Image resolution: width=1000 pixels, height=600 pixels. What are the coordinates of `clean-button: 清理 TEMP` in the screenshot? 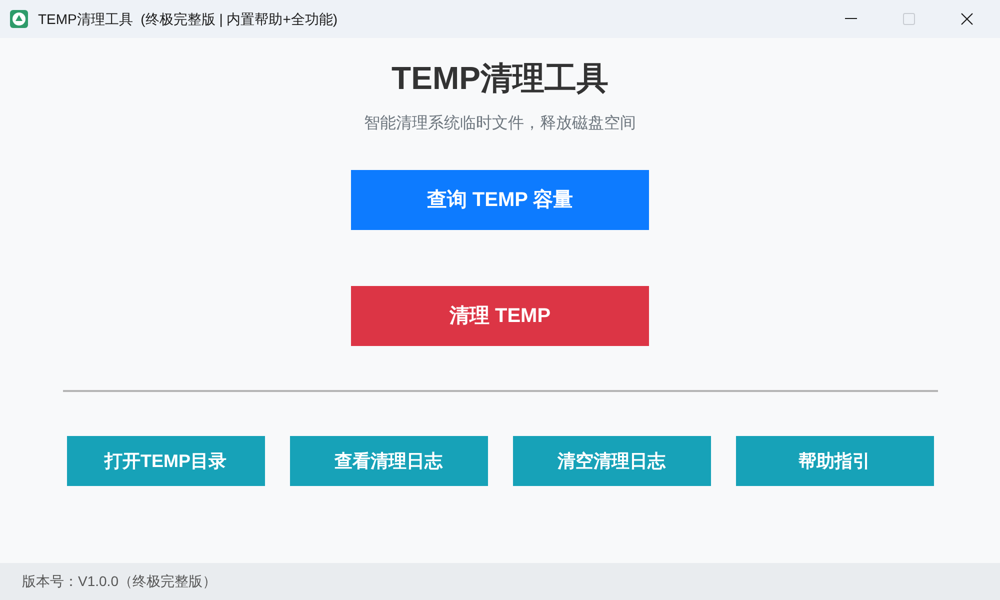 It's located at (500, 316).